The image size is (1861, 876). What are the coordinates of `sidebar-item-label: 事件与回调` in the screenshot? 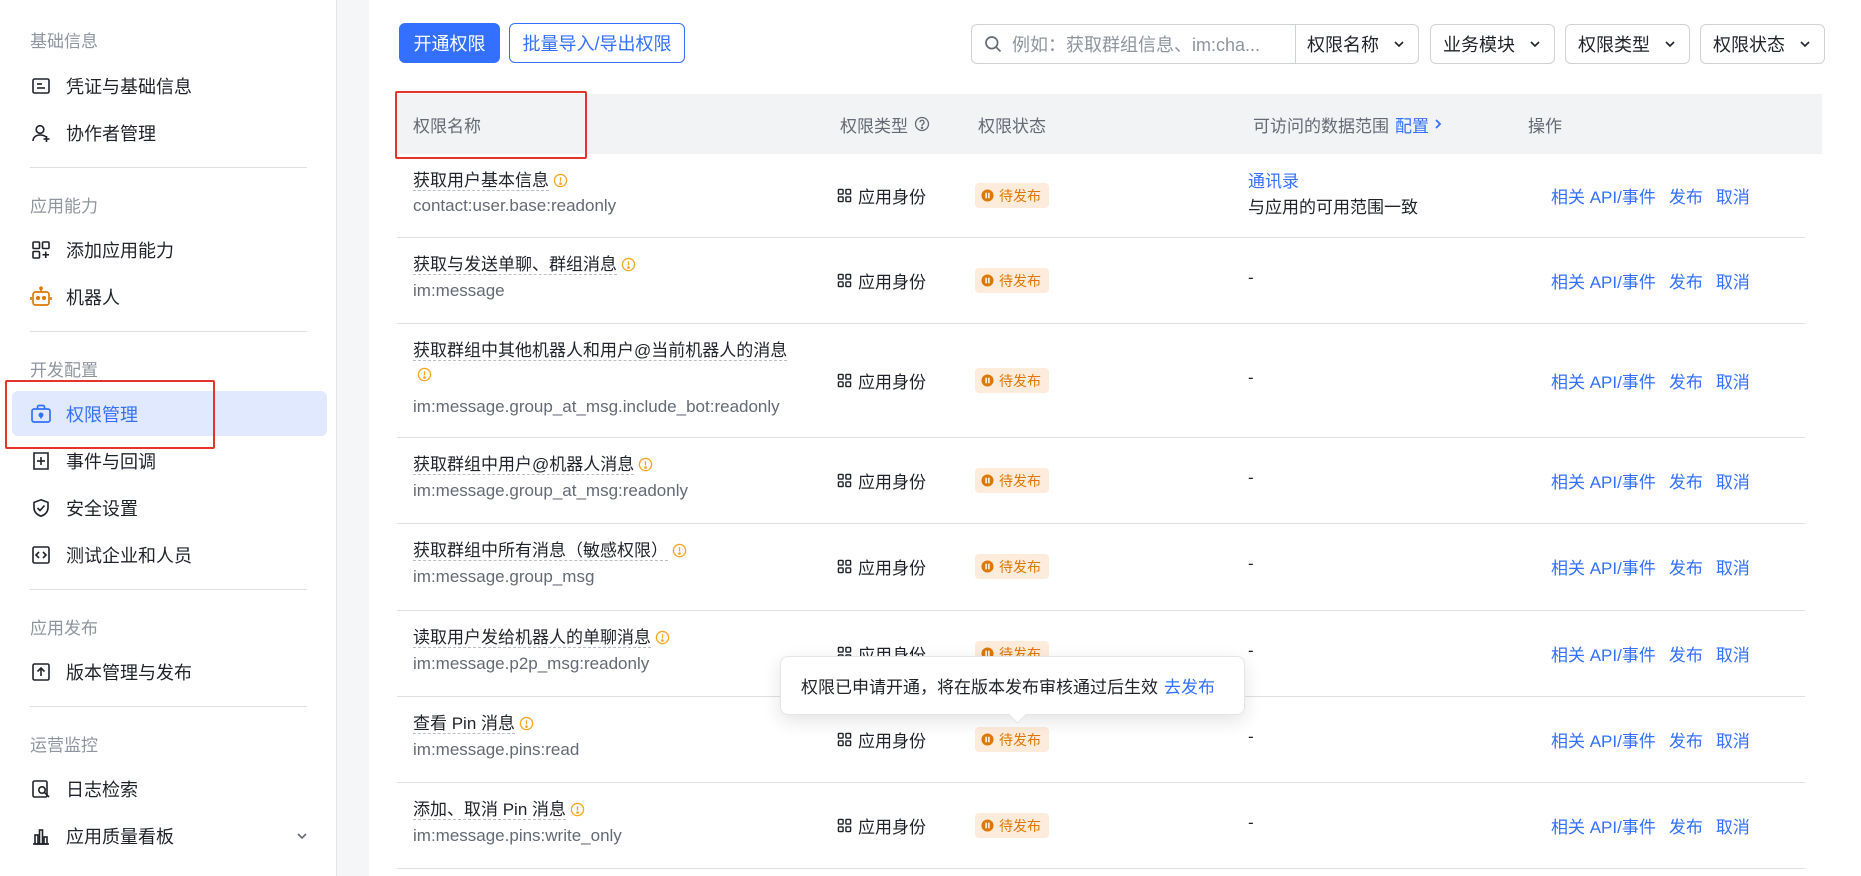 It's located at (111, 461).